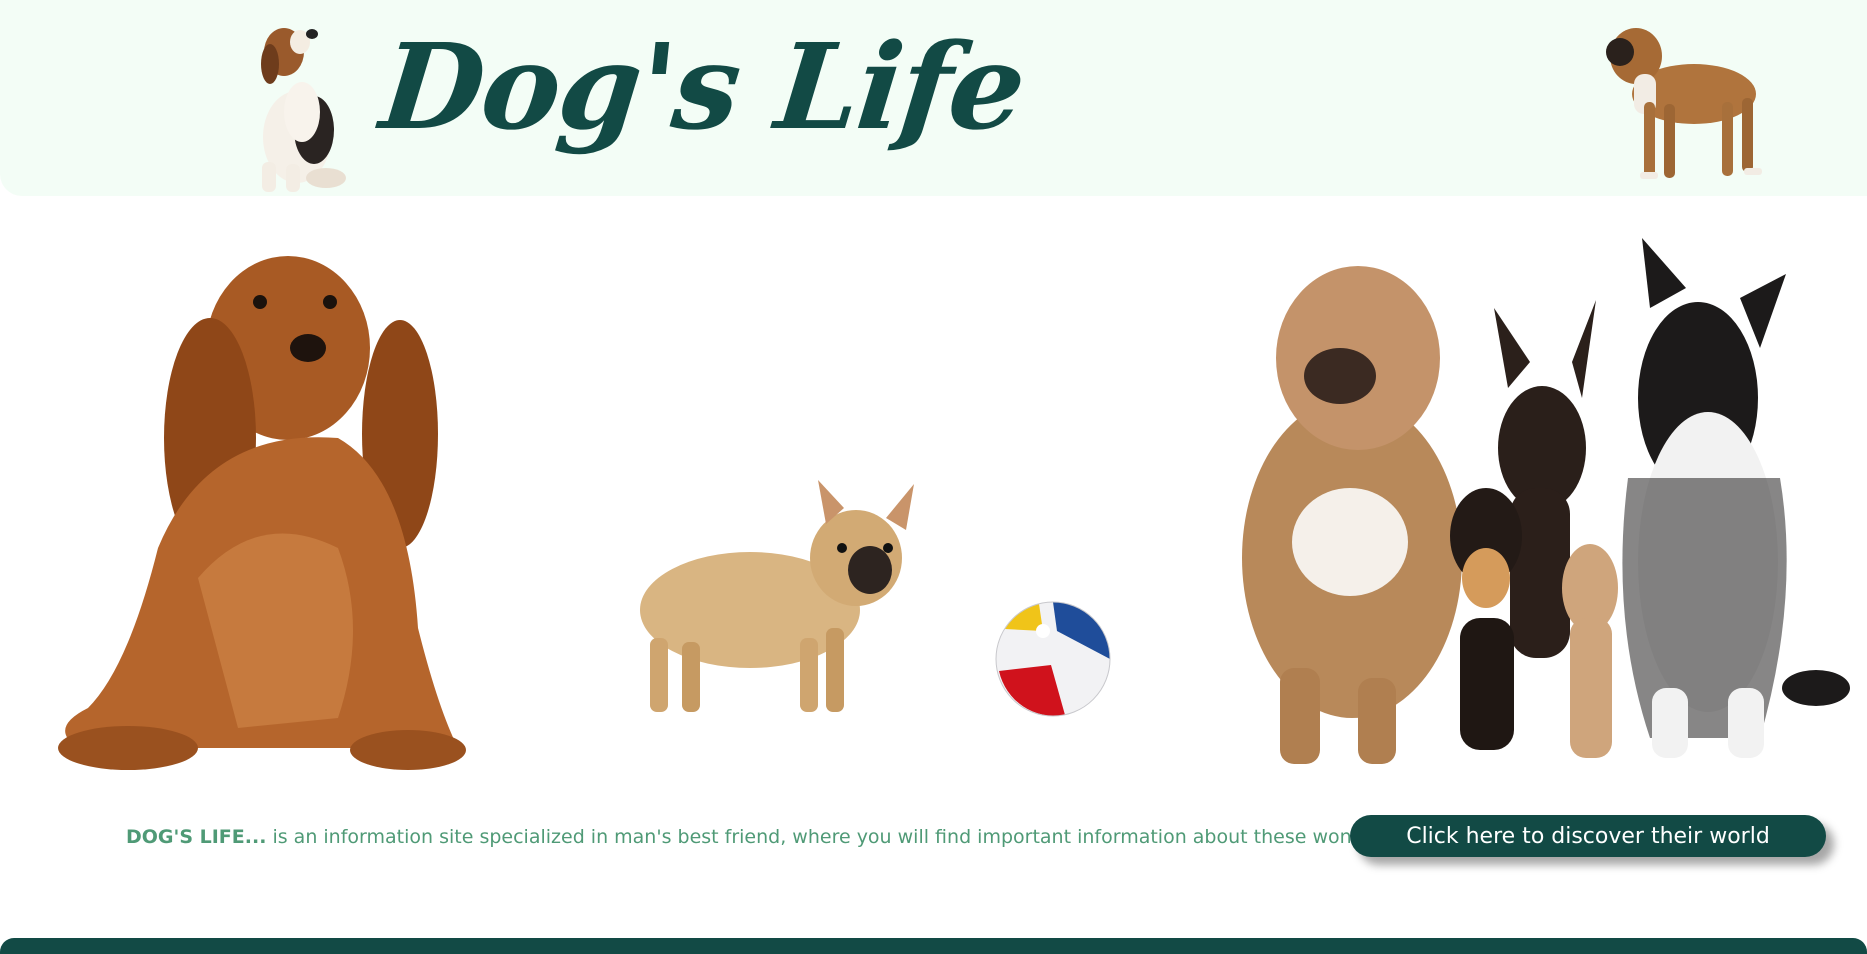 The image size is (1867, 954). Describe the element at coordinates (1684, 103) in the screenshot. I see `boxer-dog-image` at that location.